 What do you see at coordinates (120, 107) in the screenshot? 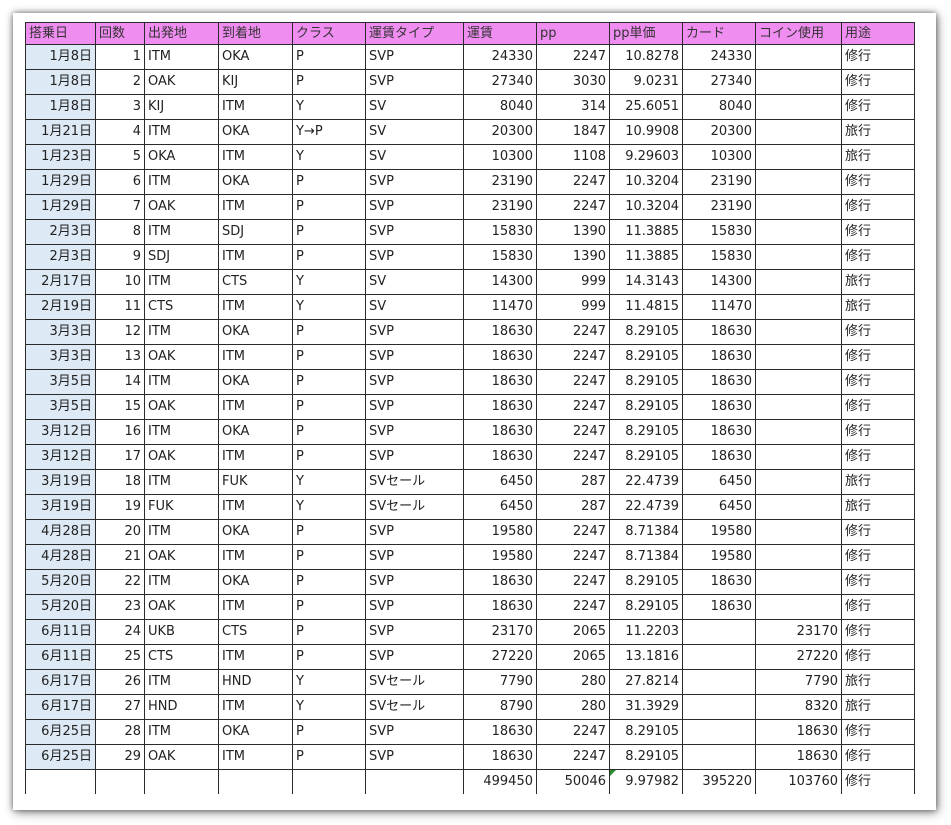
I see `cell-count: 3` at bounding box center [120, 107].